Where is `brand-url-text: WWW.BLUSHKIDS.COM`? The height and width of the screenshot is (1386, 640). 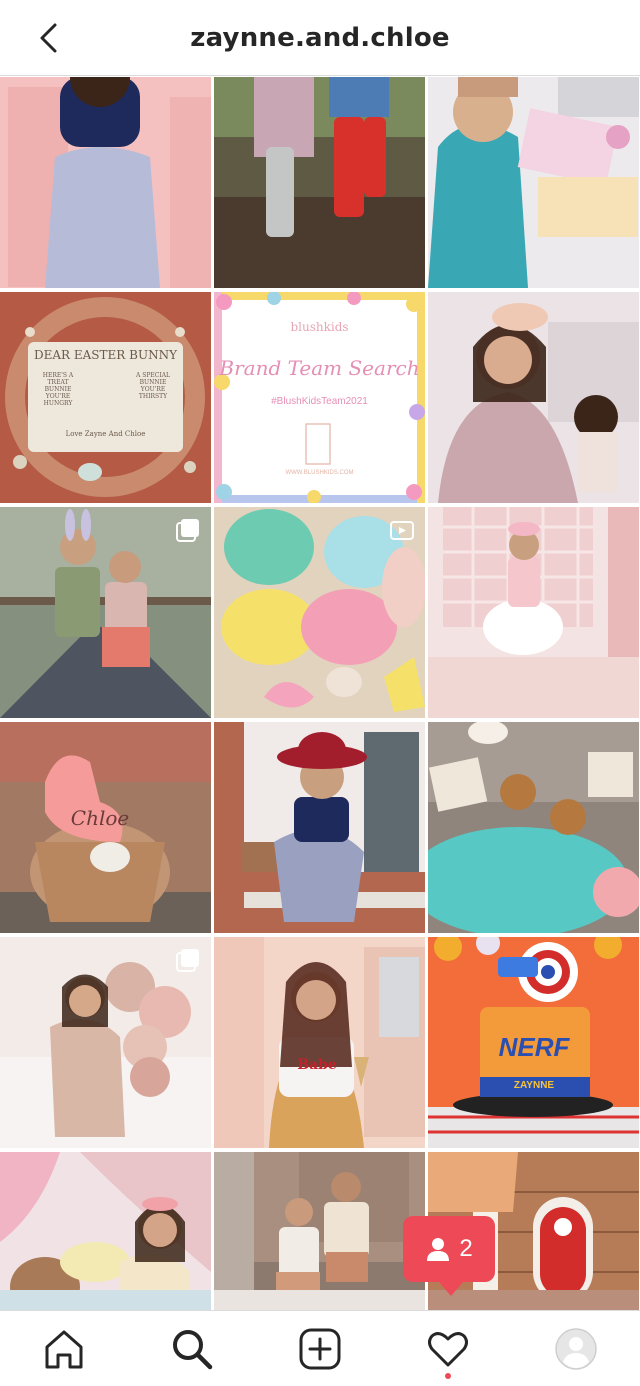 brand-url-text: WWW.BLUSHKIDS.COM is located at coordinates (319, 473).